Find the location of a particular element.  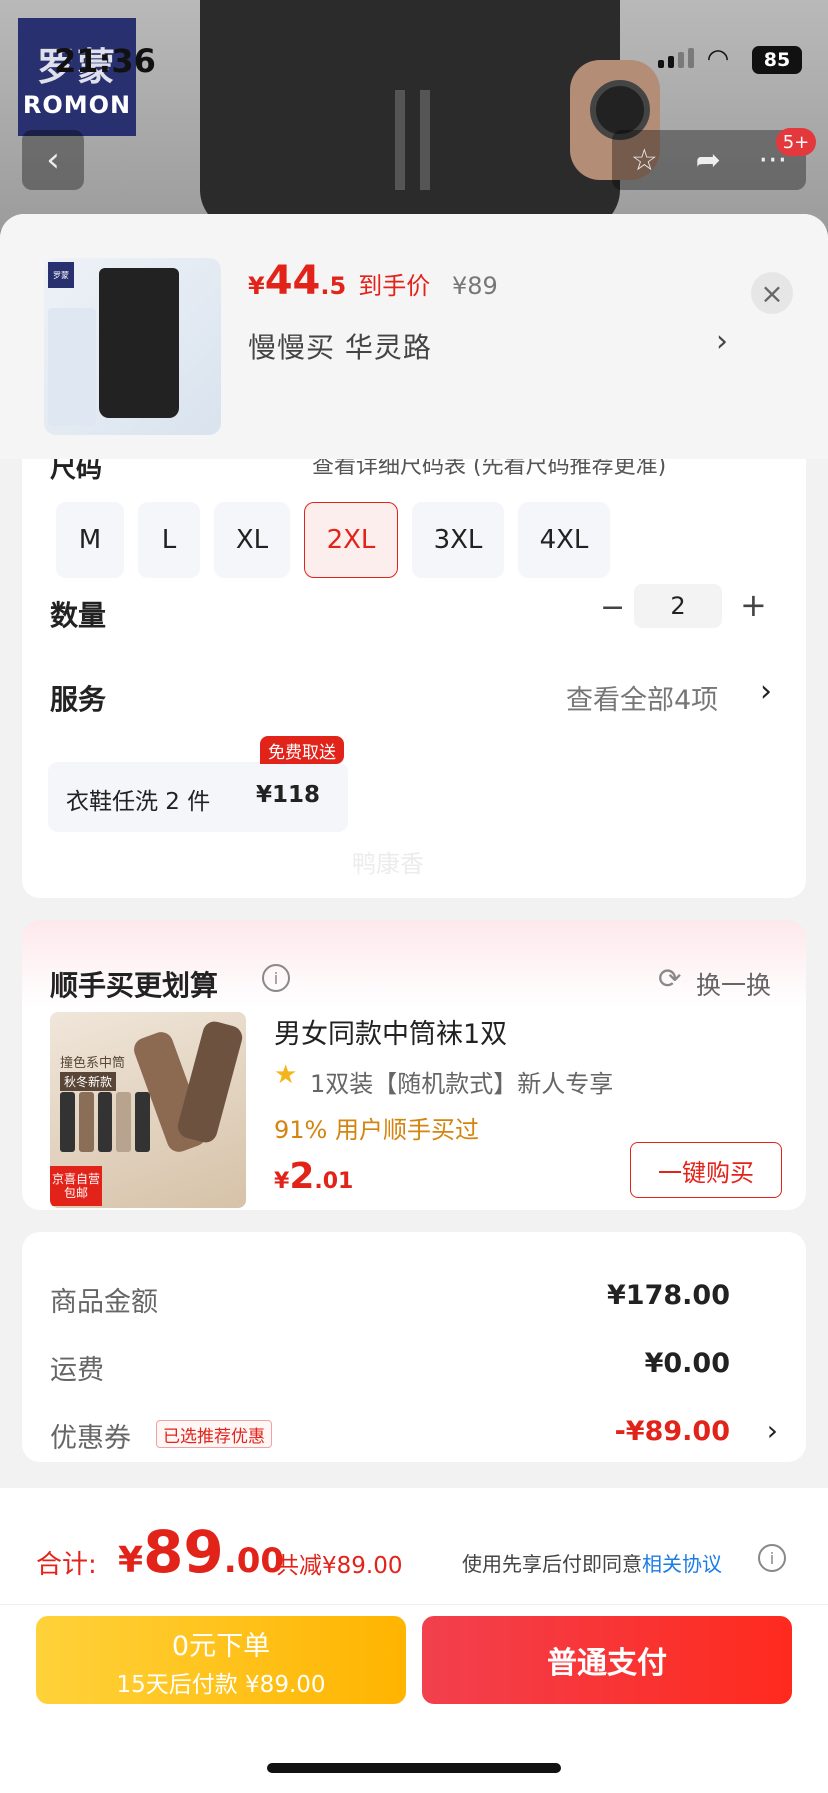

total-decimal: .00 is located at coordinates (254, 1561).